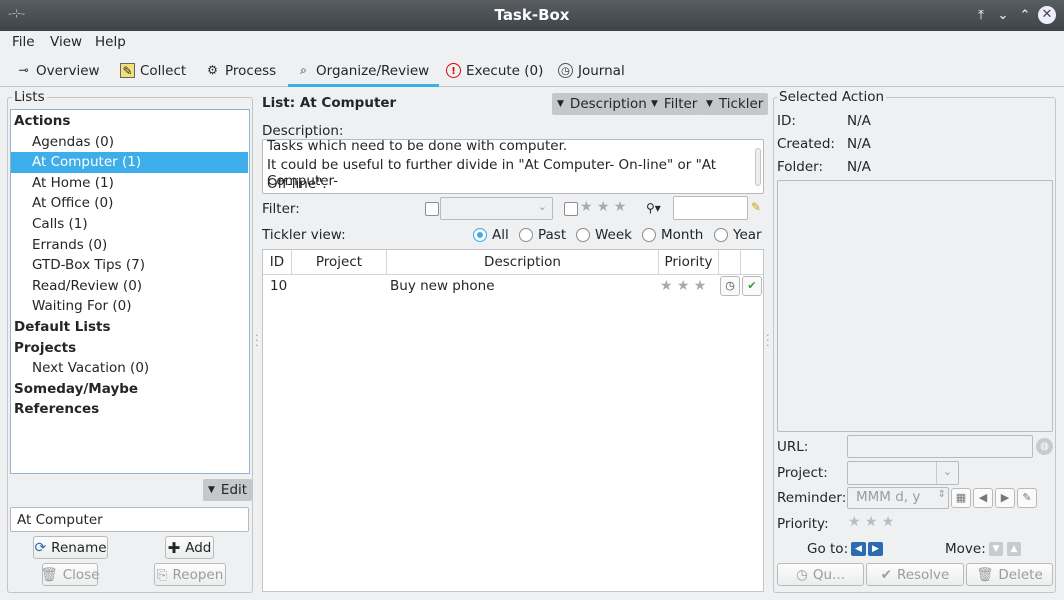 This screenshot has width=1064, height=600. What do you see at coordinates (66, 42) in the screenshot?
I see `menu-view: View` at bounding box center [66, 42].